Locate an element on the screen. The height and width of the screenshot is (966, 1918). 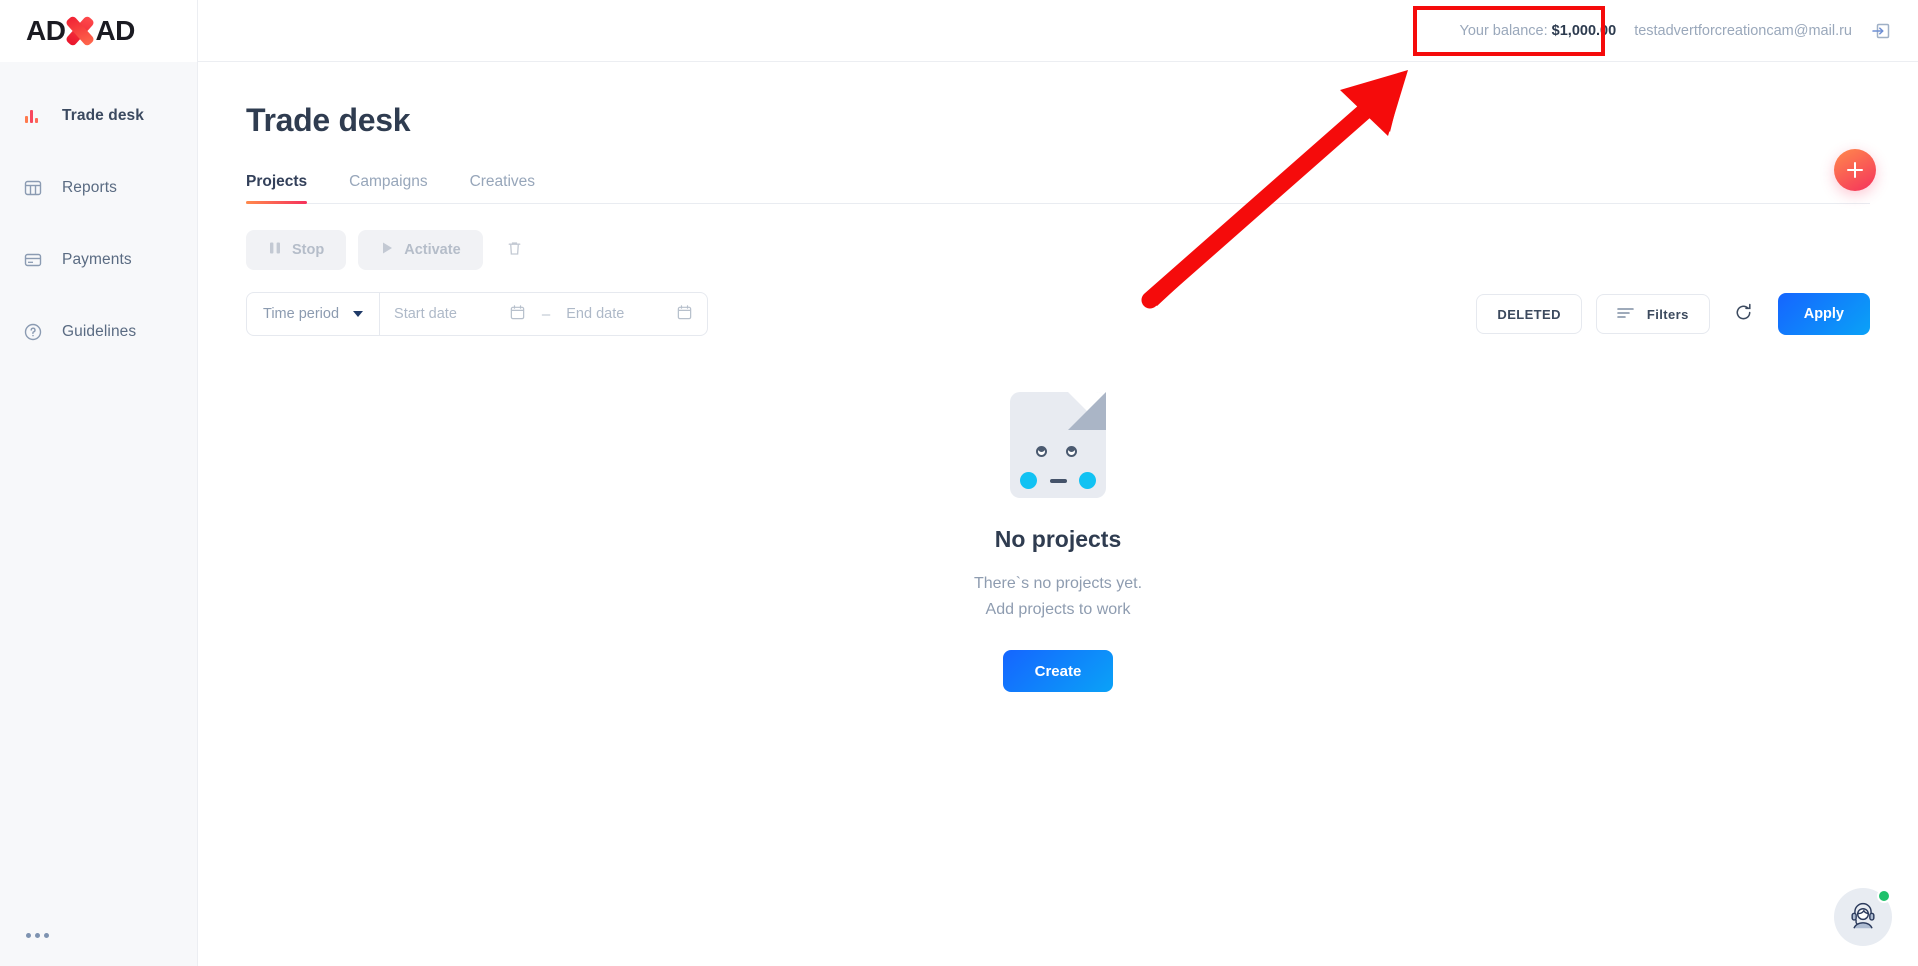
stop-button: Stop is located at coordinates (296, 250).